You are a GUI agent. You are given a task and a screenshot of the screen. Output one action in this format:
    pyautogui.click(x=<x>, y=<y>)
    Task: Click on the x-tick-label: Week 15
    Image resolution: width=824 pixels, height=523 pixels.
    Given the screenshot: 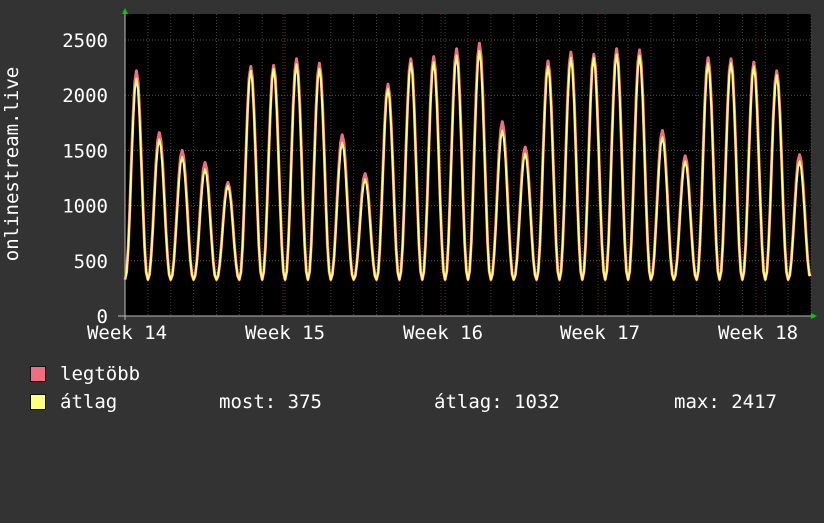 What is the action you would take?
    pyautogui.click(x=285, y=333)
    